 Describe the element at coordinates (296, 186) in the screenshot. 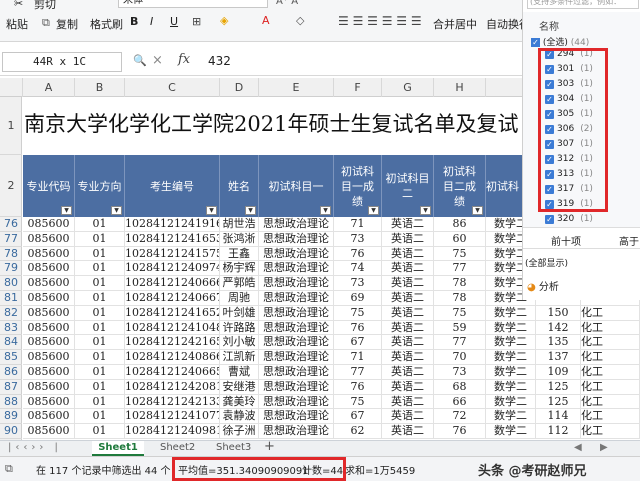

I see `header-subject1: 初试科目一 ▼` at that location.